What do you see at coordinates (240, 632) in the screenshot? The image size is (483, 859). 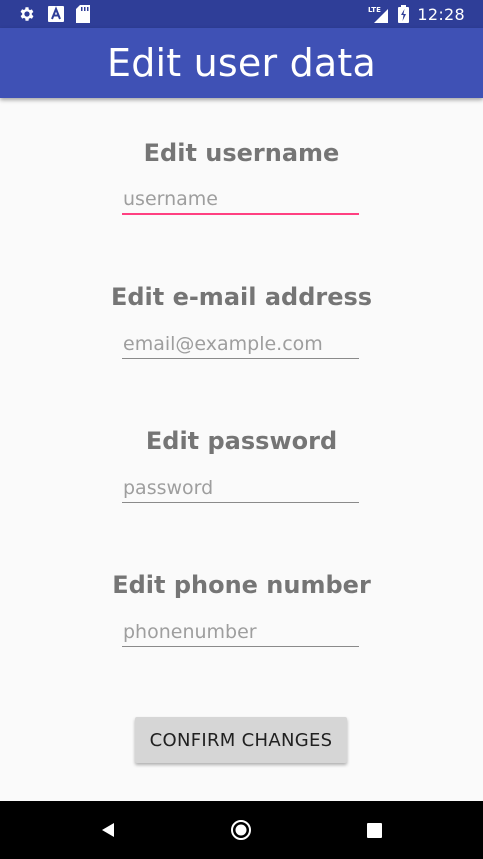 I see `phone-input` at bounding box center [240, 632].